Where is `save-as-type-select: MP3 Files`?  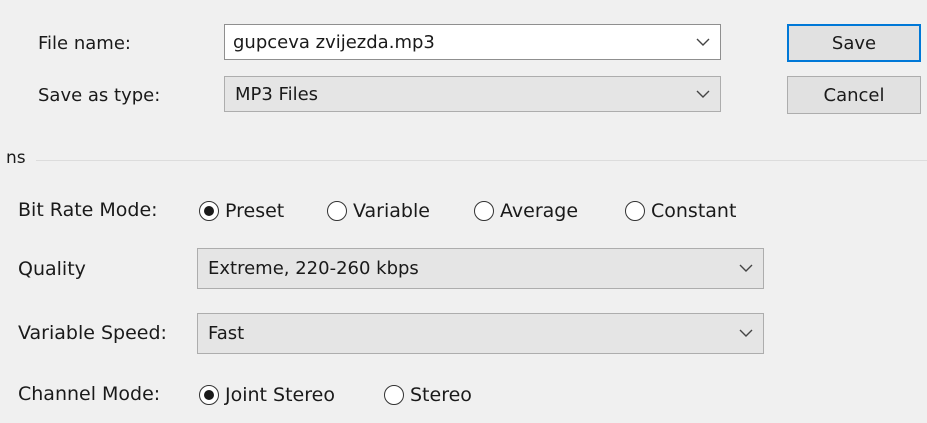 save-as-type-select: MP3 Files is located at coordinates (472, 94).